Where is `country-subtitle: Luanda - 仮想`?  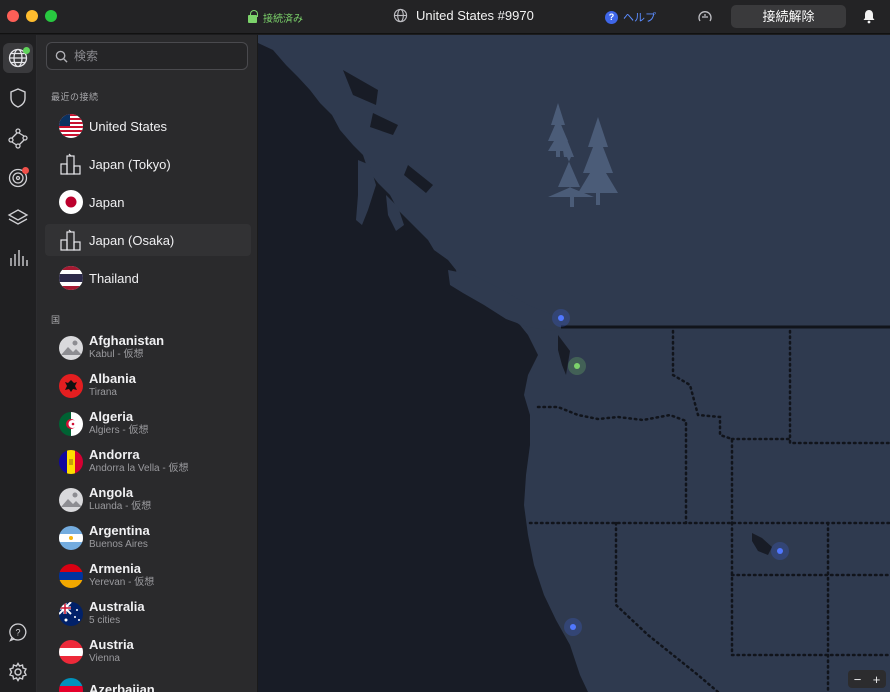
country-subtitle: Luanda - 仮想 is located at coordinates (120, 506).